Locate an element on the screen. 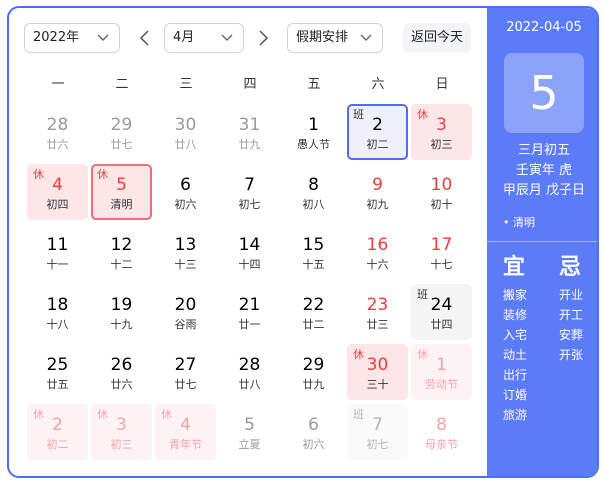 The width and height of the screenshot is (607, 485). back-to-today-button: 返回今天 is located at coordinates (437, 38).